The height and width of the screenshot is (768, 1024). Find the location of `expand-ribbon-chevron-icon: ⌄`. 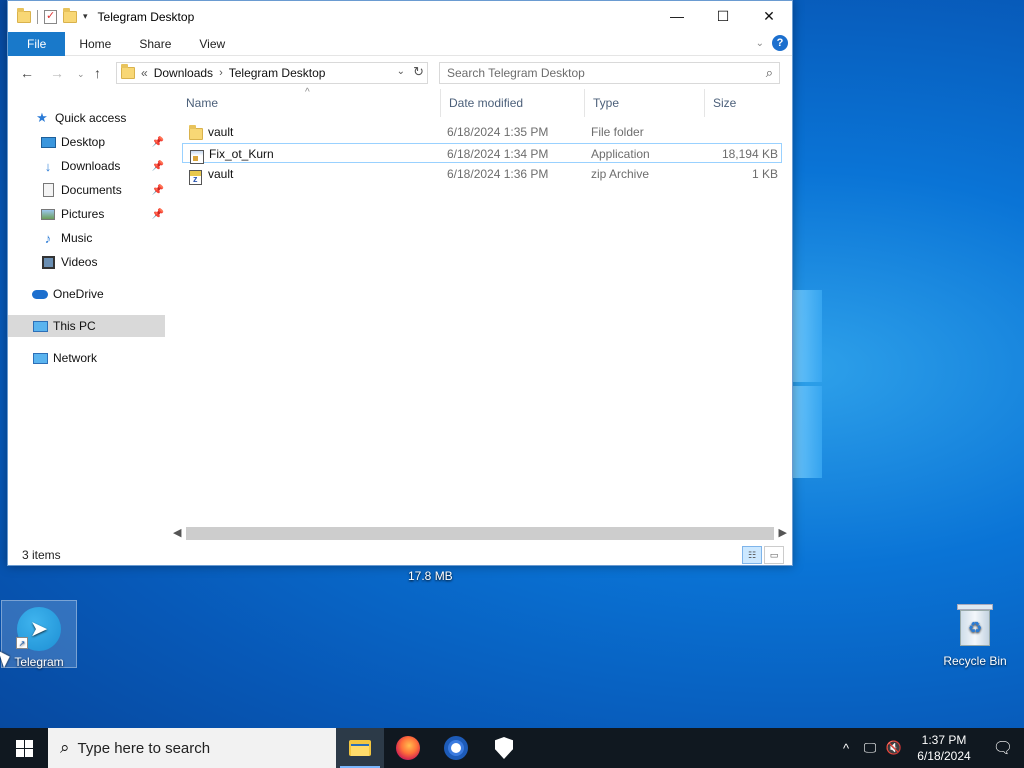

expand-ribbon-chevron-icon: ⌄ is located at coordinates (760, 43).